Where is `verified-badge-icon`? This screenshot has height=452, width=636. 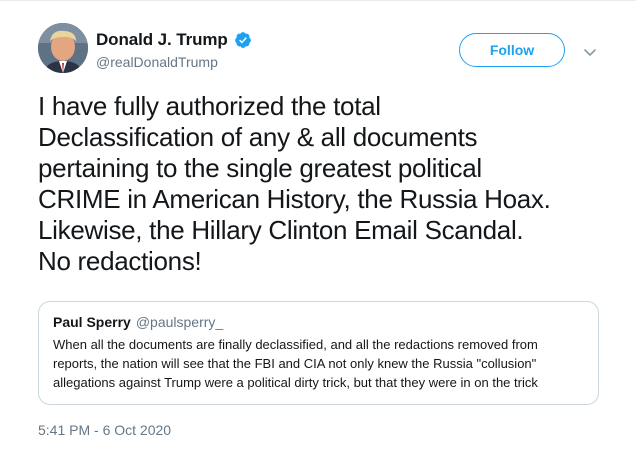
verified-badge-icon is located at coordinates (243, 40).